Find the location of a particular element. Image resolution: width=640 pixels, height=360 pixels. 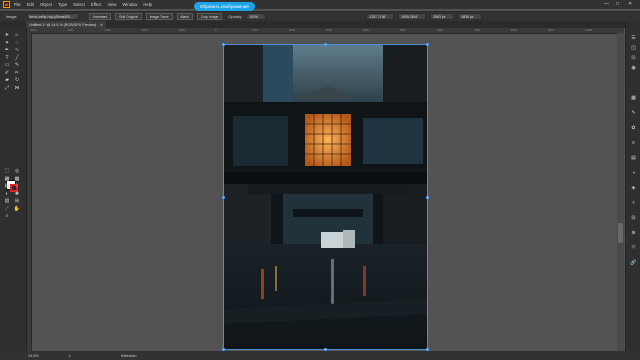

swatches-icon: ▦ is located at coordinates (633, 98).